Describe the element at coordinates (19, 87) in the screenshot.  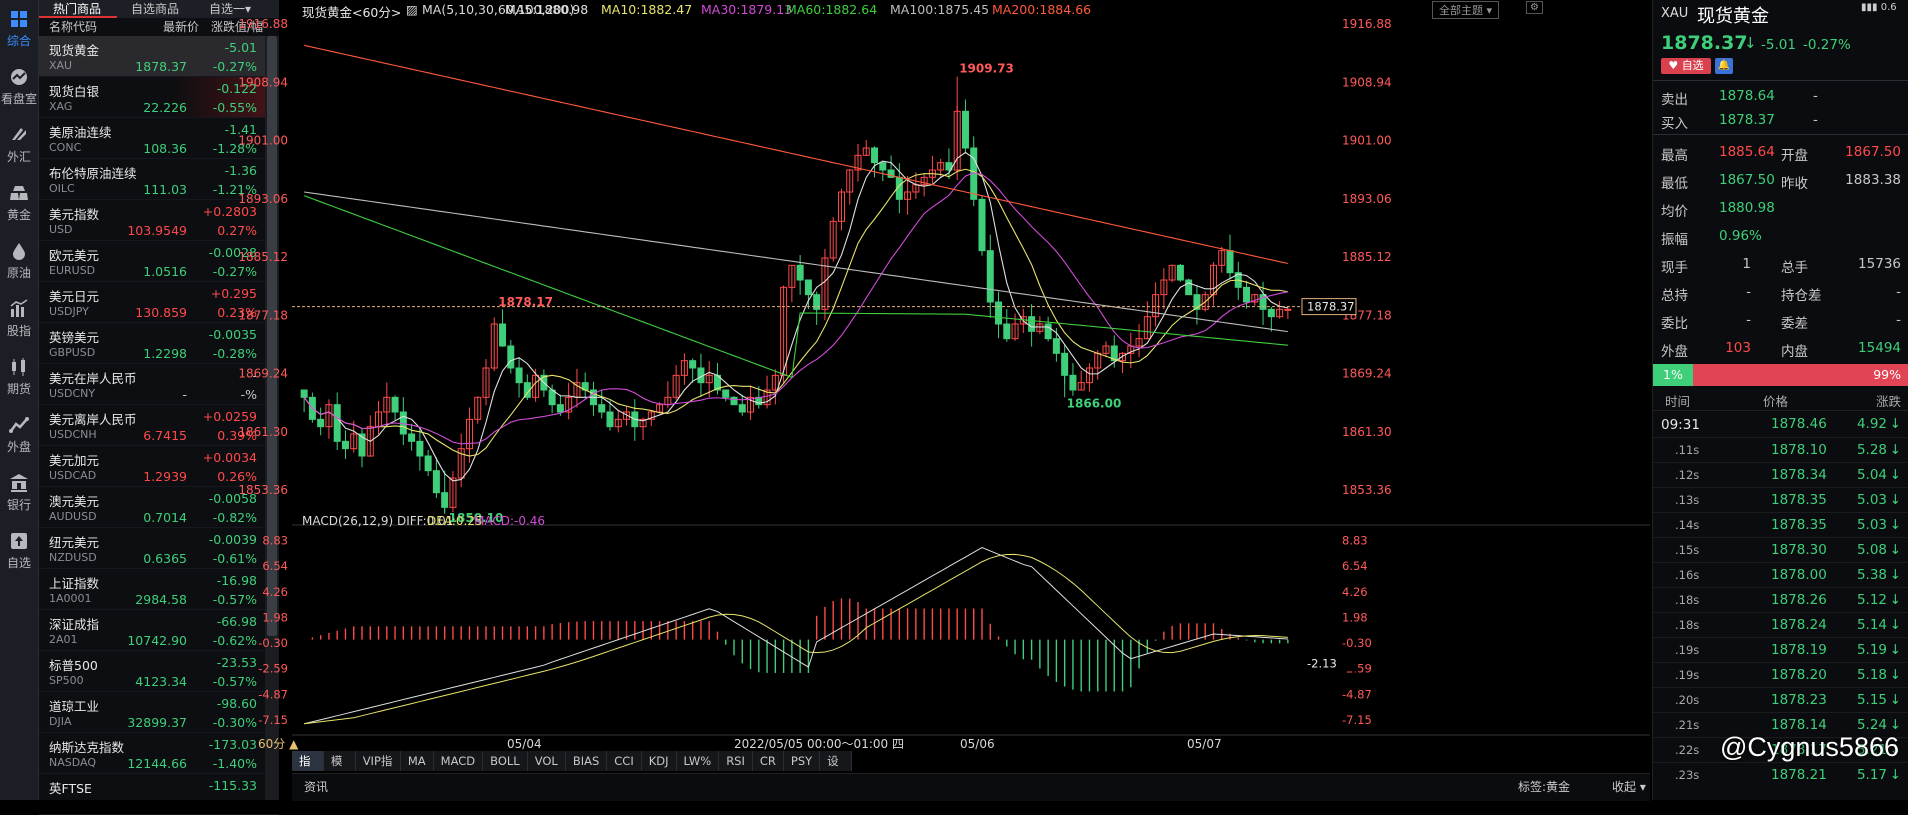
I see `nav-item-1: 看盘室` at that location.